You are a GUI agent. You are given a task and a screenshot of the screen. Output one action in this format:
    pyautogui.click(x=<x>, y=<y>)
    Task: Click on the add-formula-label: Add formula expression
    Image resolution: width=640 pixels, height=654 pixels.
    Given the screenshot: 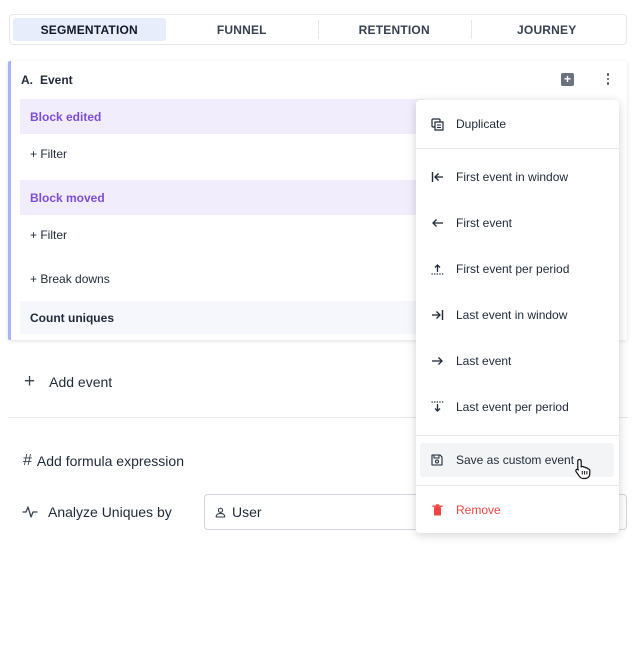 What is the action you would take?
    pyautogui.click(x=110, y=461)
    